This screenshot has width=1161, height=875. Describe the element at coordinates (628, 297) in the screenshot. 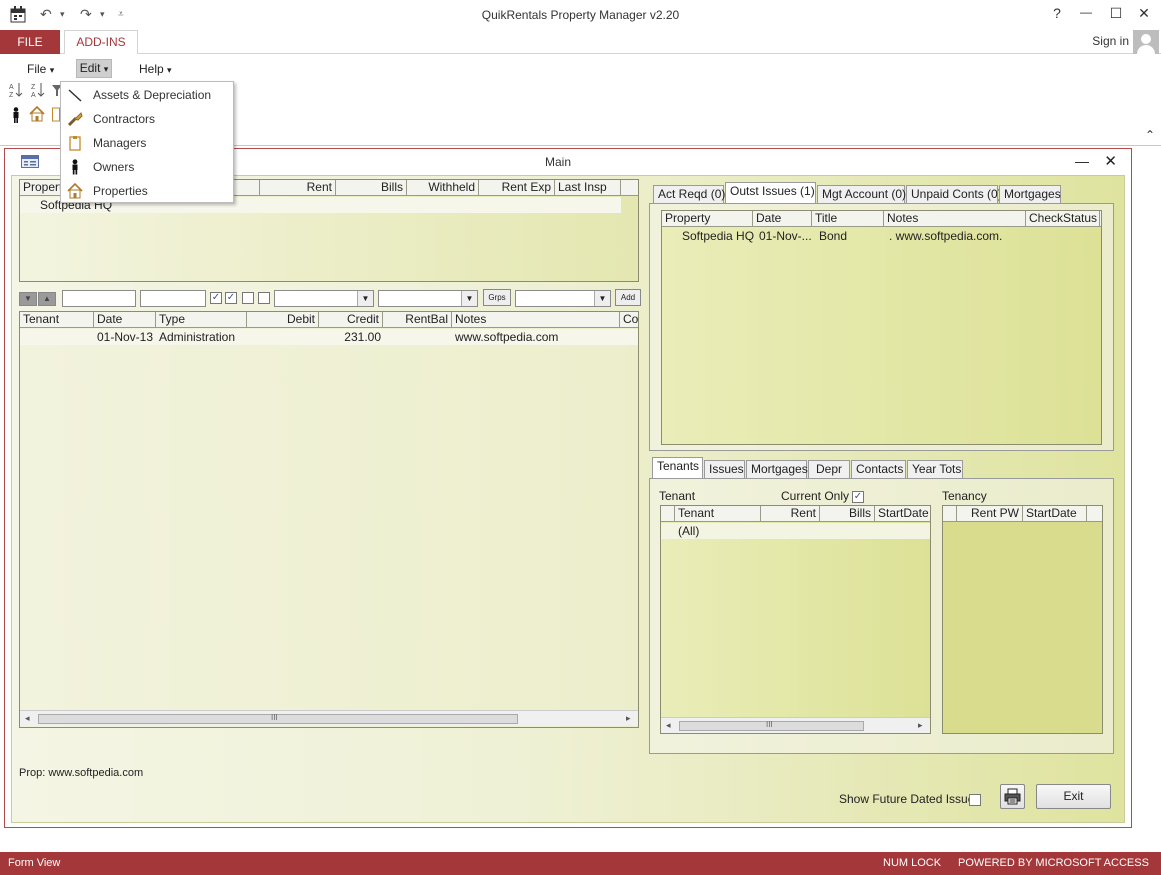

I see `add-button: Add` at that location.